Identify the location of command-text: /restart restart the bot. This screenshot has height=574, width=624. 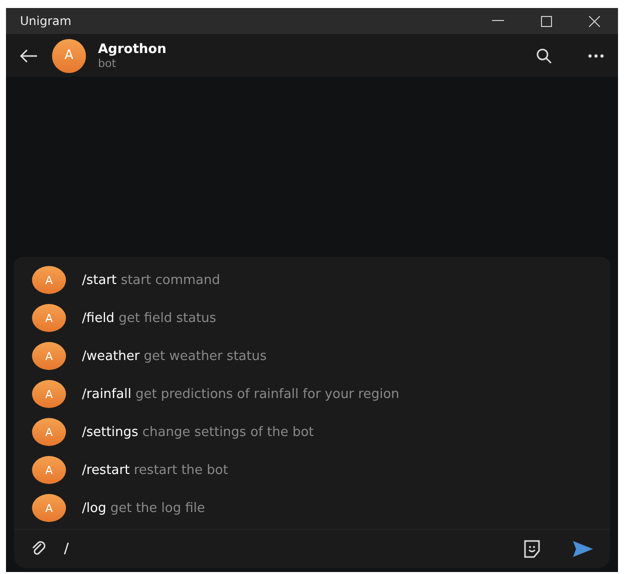
(155, 470).